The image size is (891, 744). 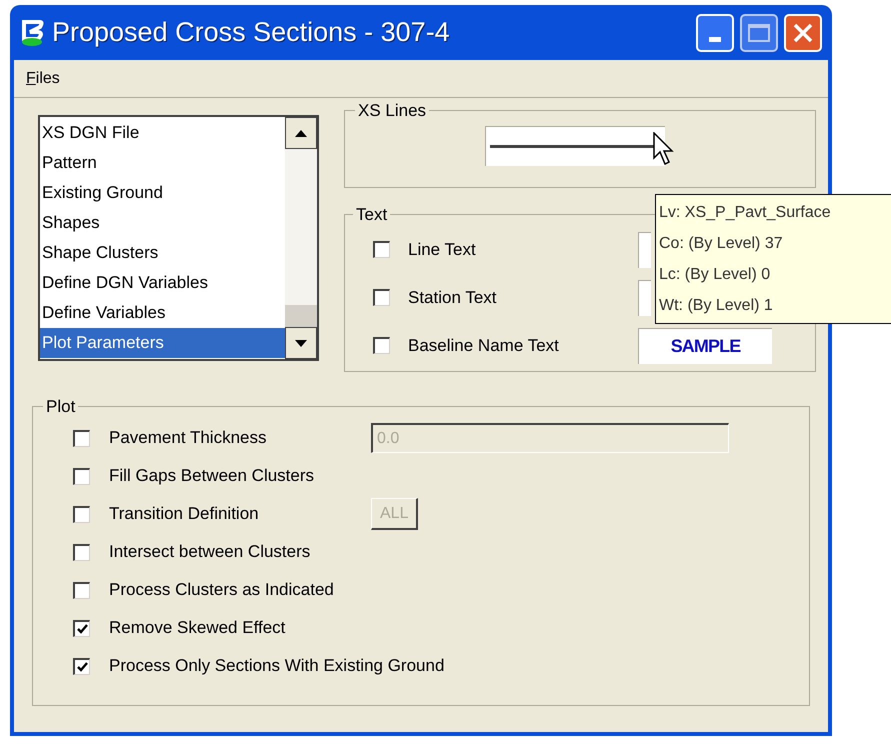 I want to click on scroll-thumb, so click(x=301, y=316).